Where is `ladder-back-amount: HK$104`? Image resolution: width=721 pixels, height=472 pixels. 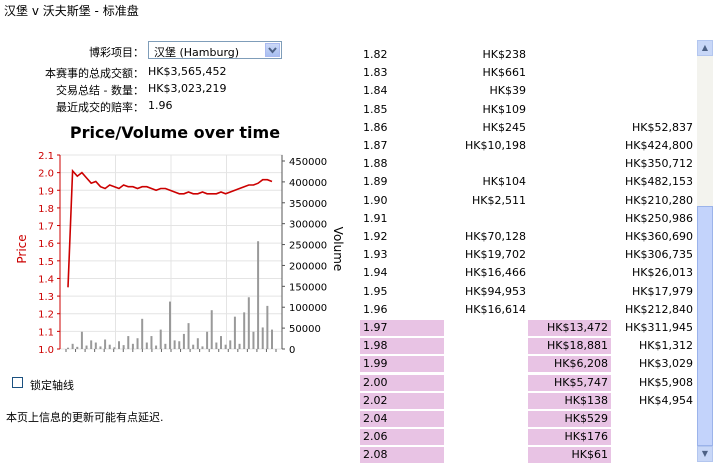
ladder-back-amount: HK$104 is located at coordinates (488, 182).